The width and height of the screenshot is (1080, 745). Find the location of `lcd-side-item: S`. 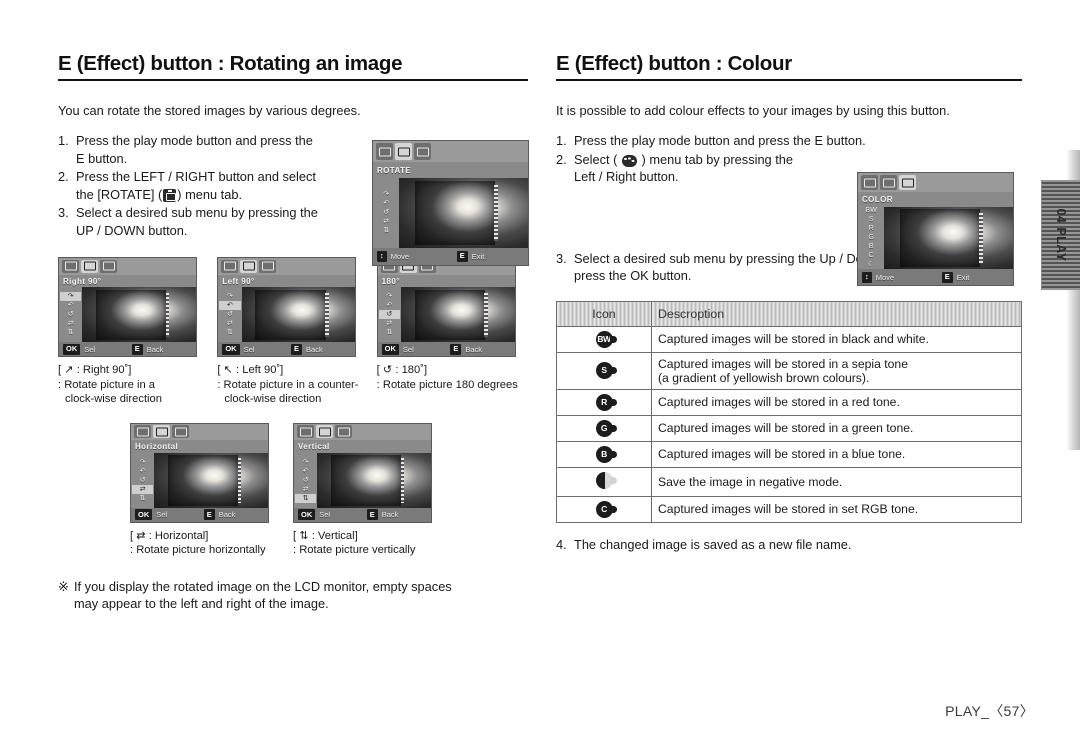

lcd-side-item: S is located at coordinates (871, 220).